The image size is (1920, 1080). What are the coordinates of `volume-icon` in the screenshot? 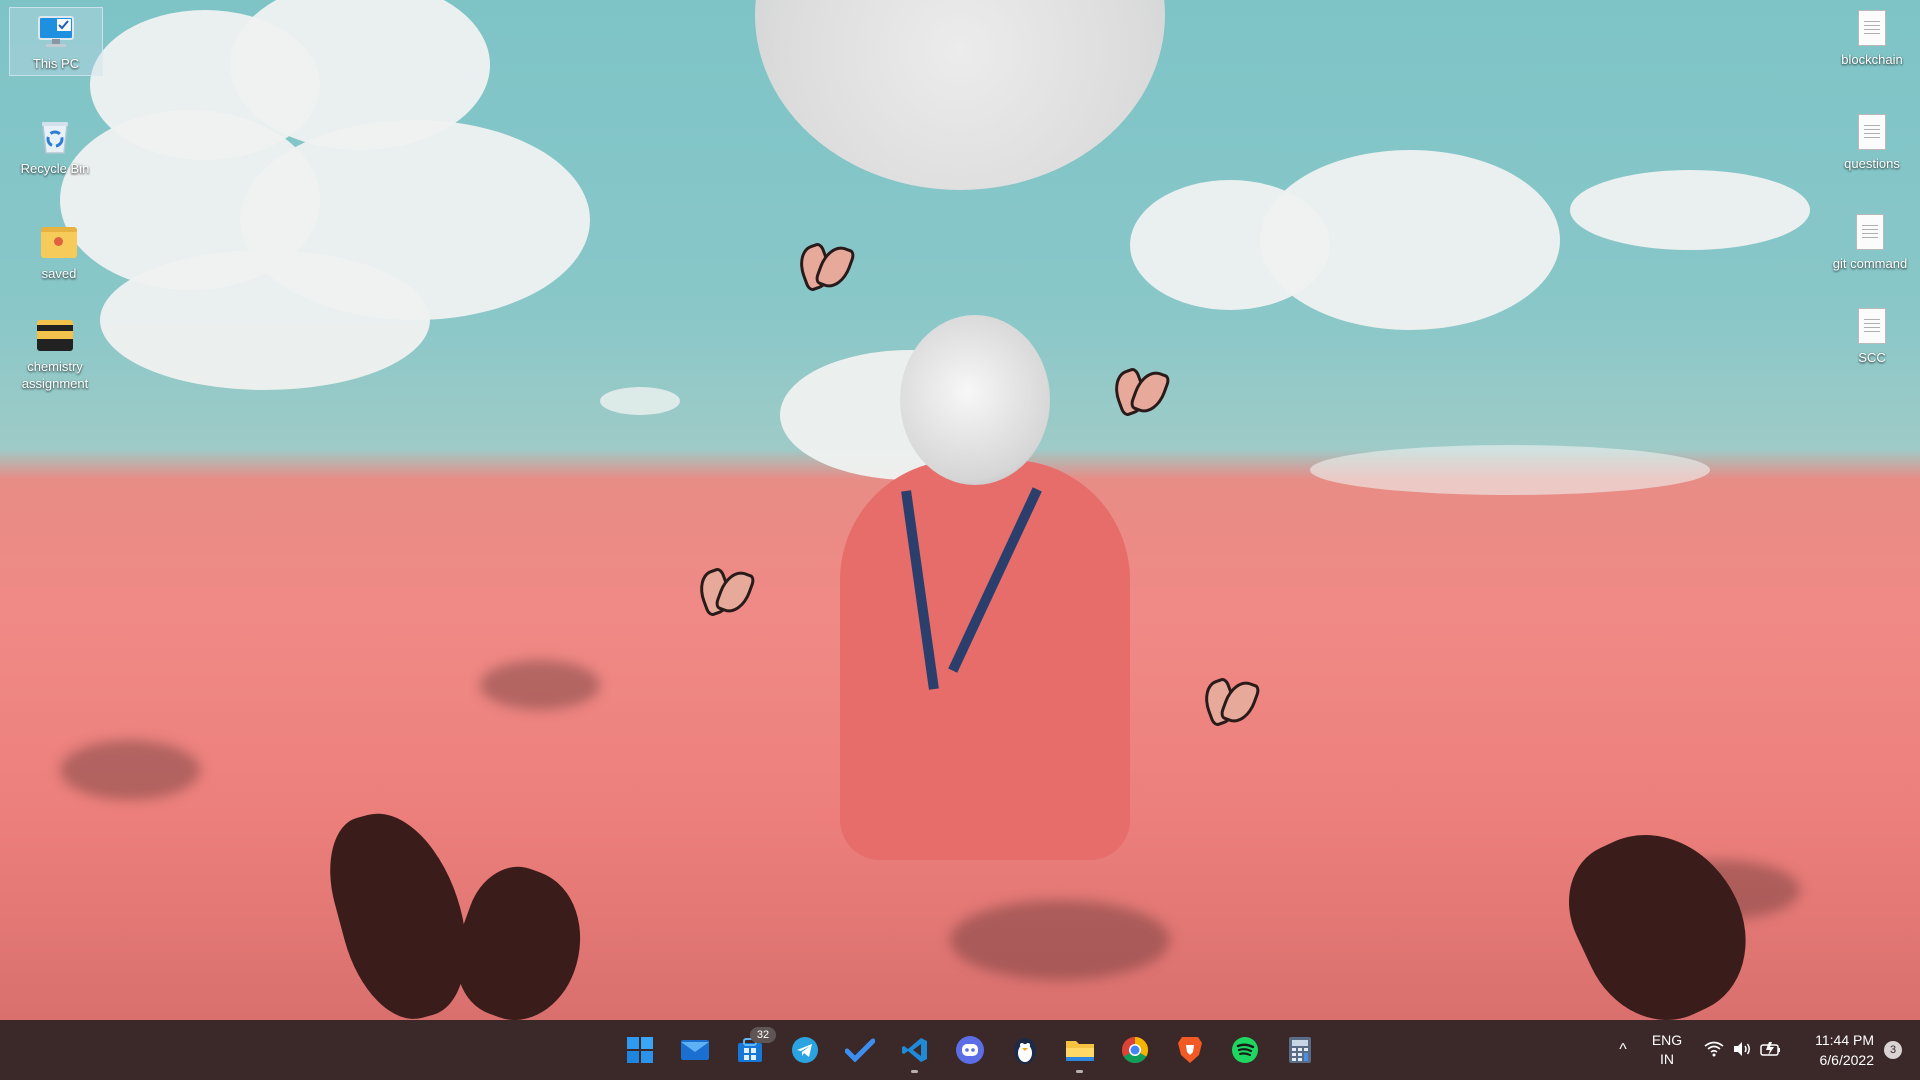 It's located at (1742, 1050).